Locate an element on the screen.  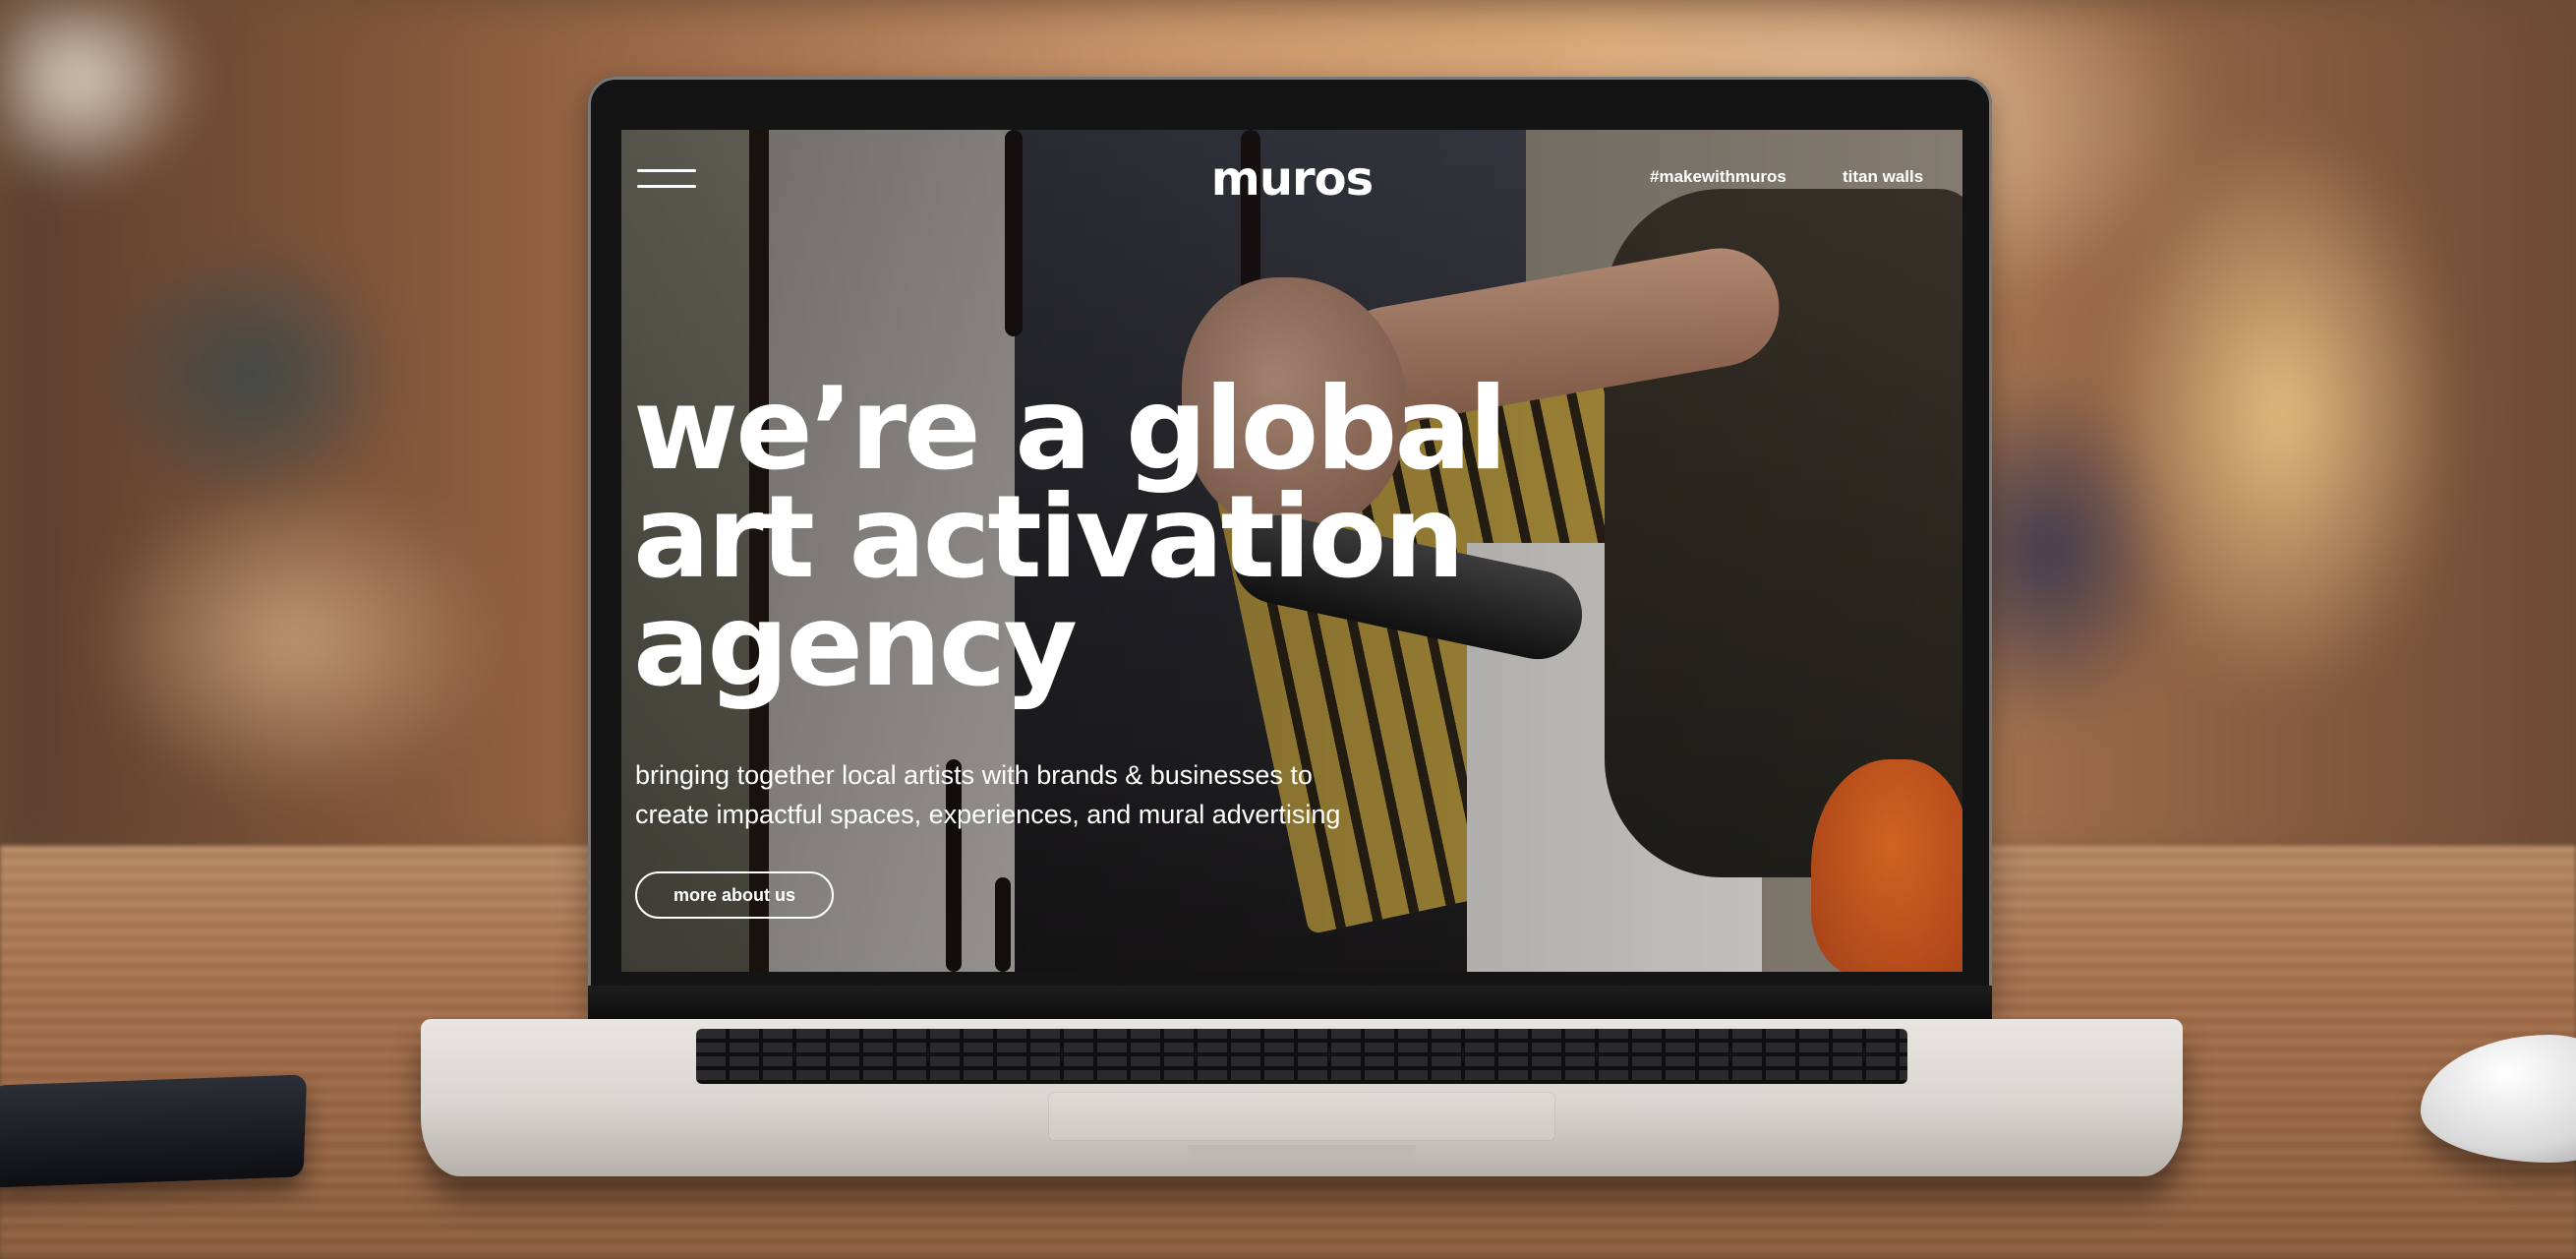
laptop-base is located at coordinates (1302, 1097).